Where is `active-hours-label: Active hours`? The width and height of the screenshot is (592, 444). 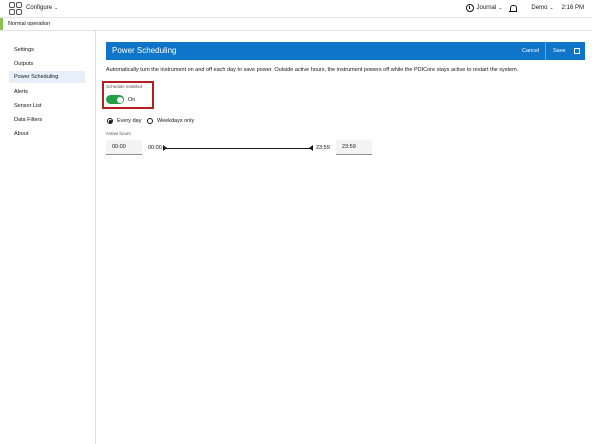
active-hours-label: Active hours is located at coordinates (118, 133).